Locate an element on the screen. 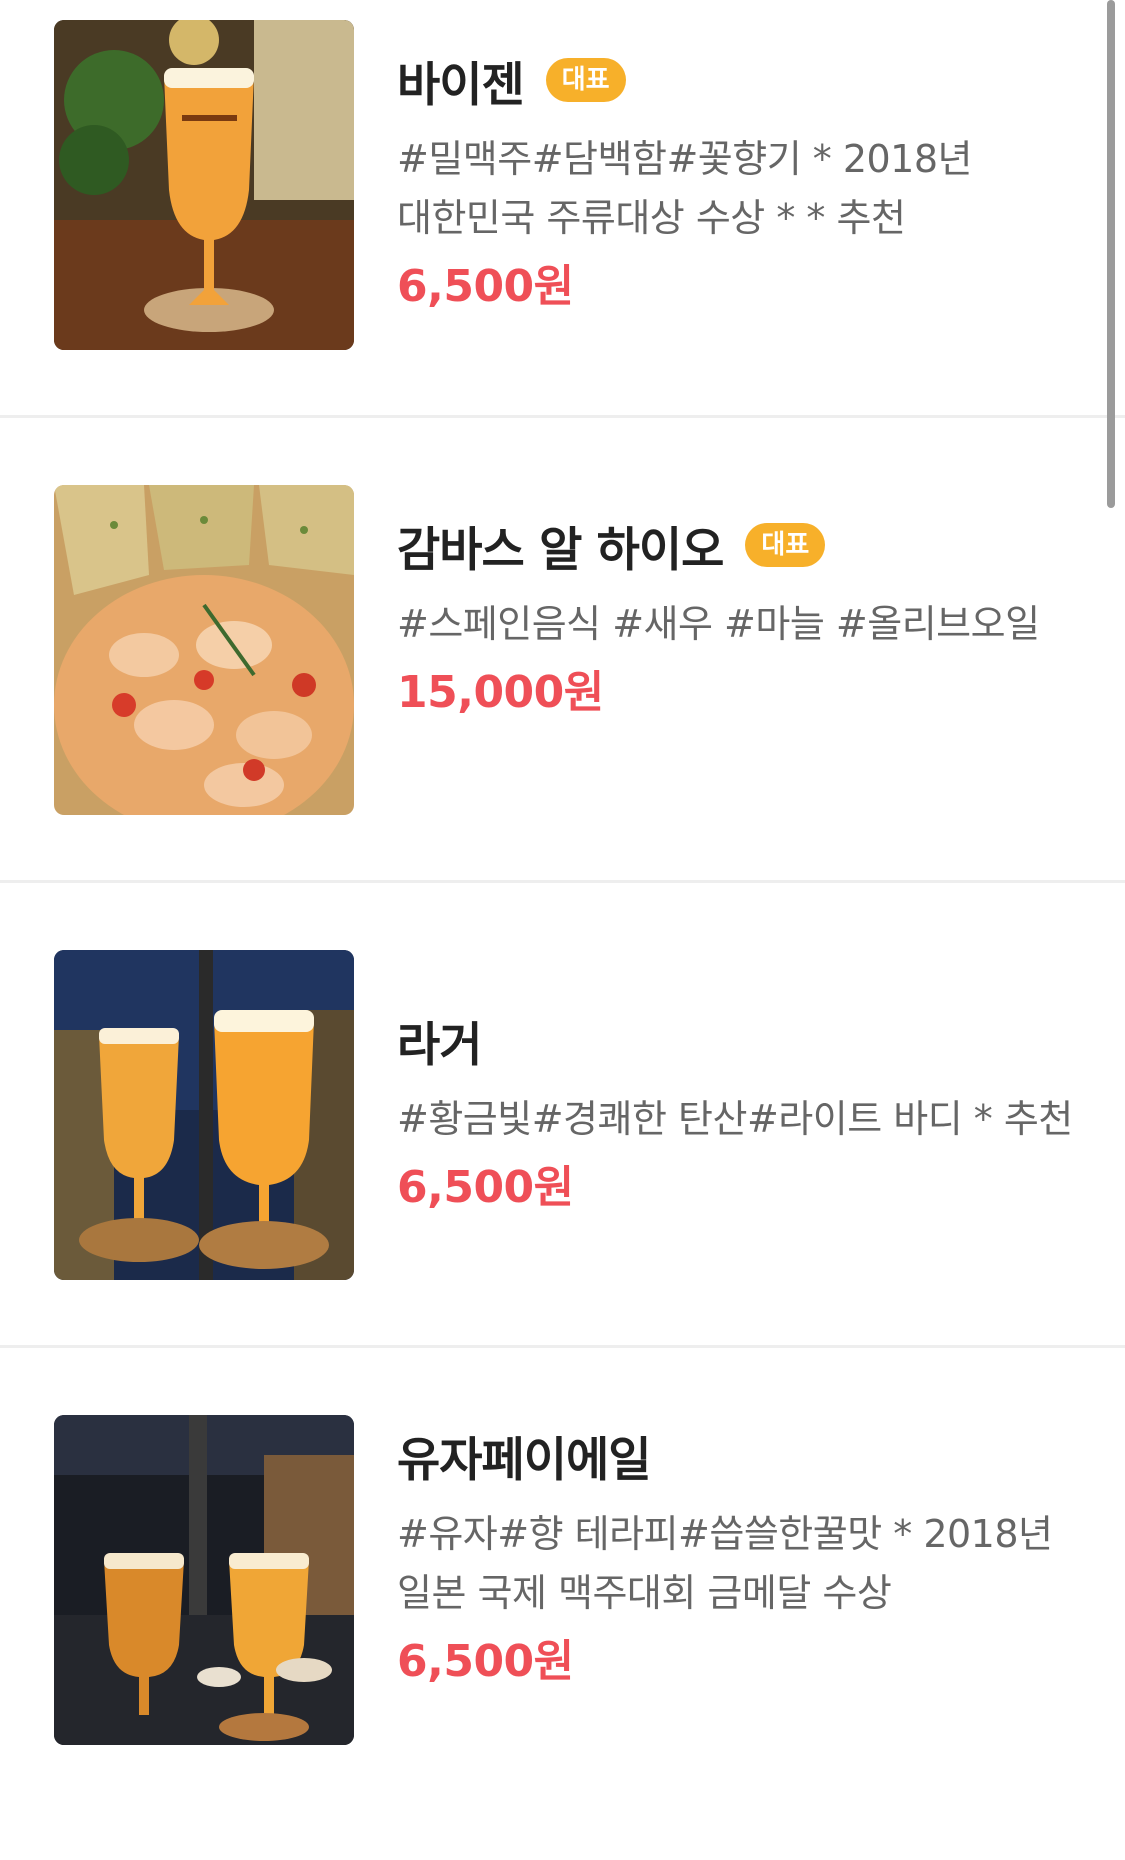 Image resolution: width=1125 pixels, height=1860 pixels. title-row: 라거 is located at coordinates (737, 1041).